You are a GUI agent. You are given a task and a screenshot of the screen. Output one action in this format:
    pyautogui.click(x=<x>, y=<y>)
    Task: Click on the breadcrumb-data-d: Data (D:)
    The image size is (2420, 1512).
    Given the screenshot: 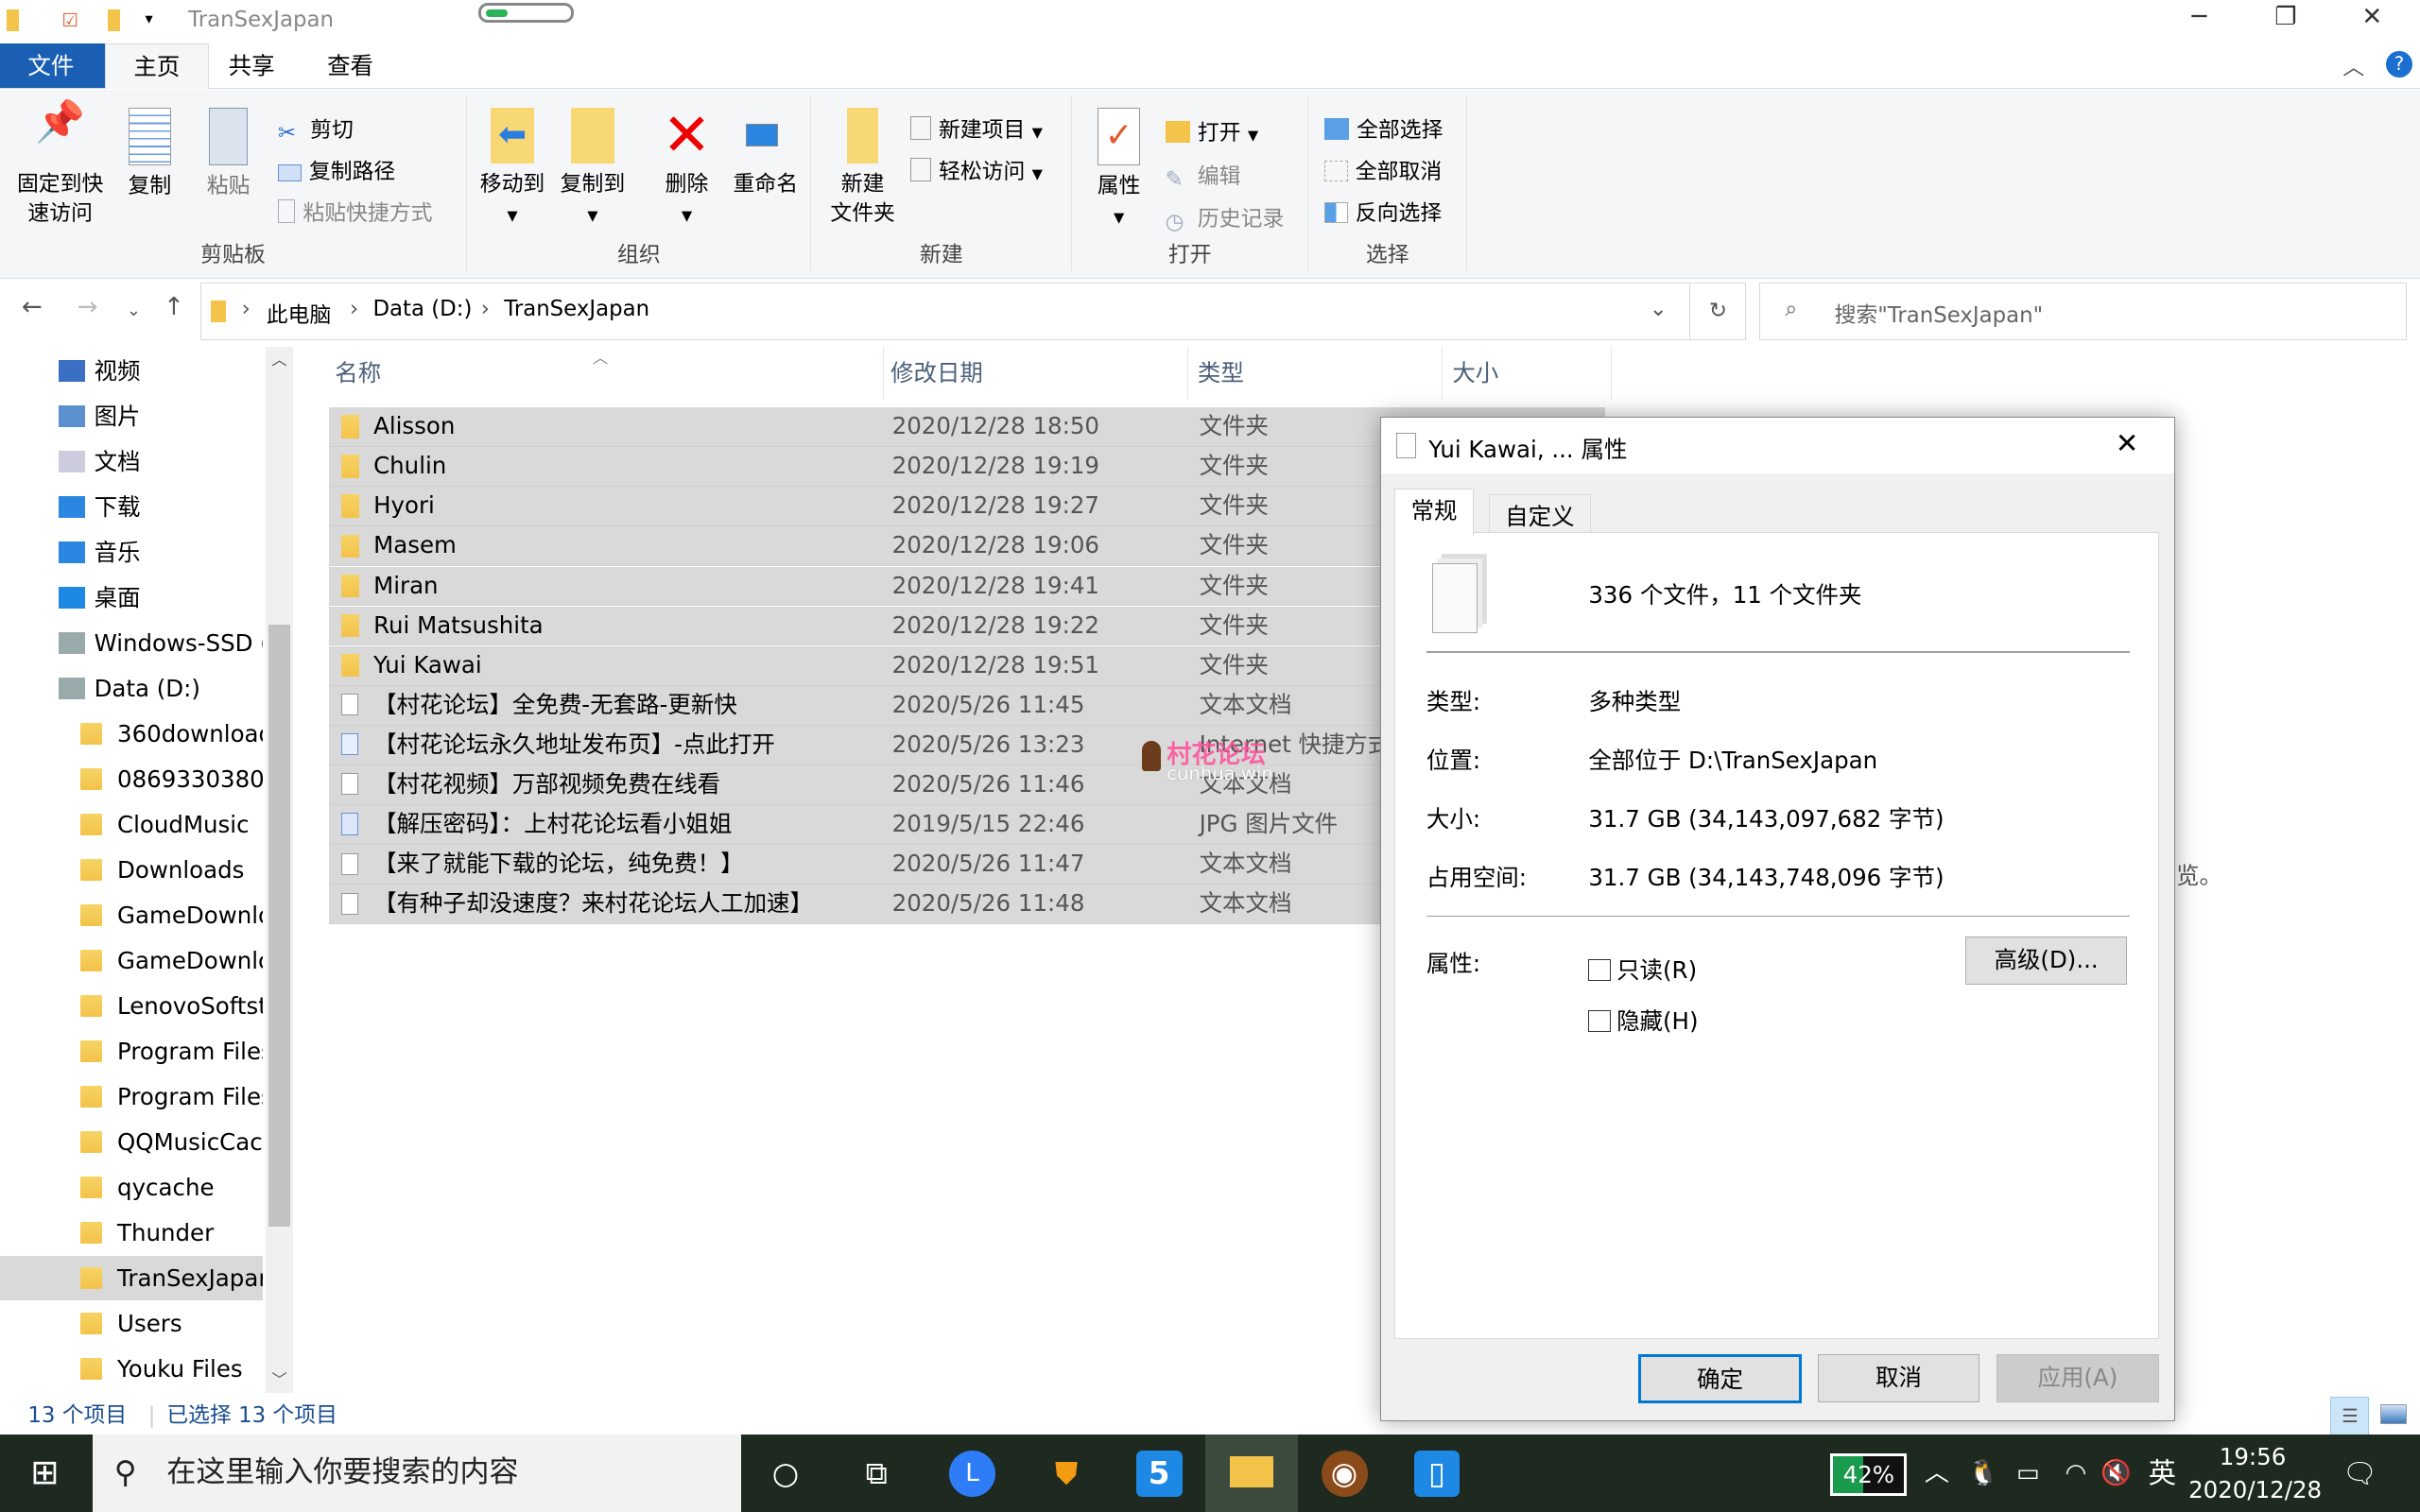 What is the action you would take?
    pyautogui.click(x=422, y=309)
    